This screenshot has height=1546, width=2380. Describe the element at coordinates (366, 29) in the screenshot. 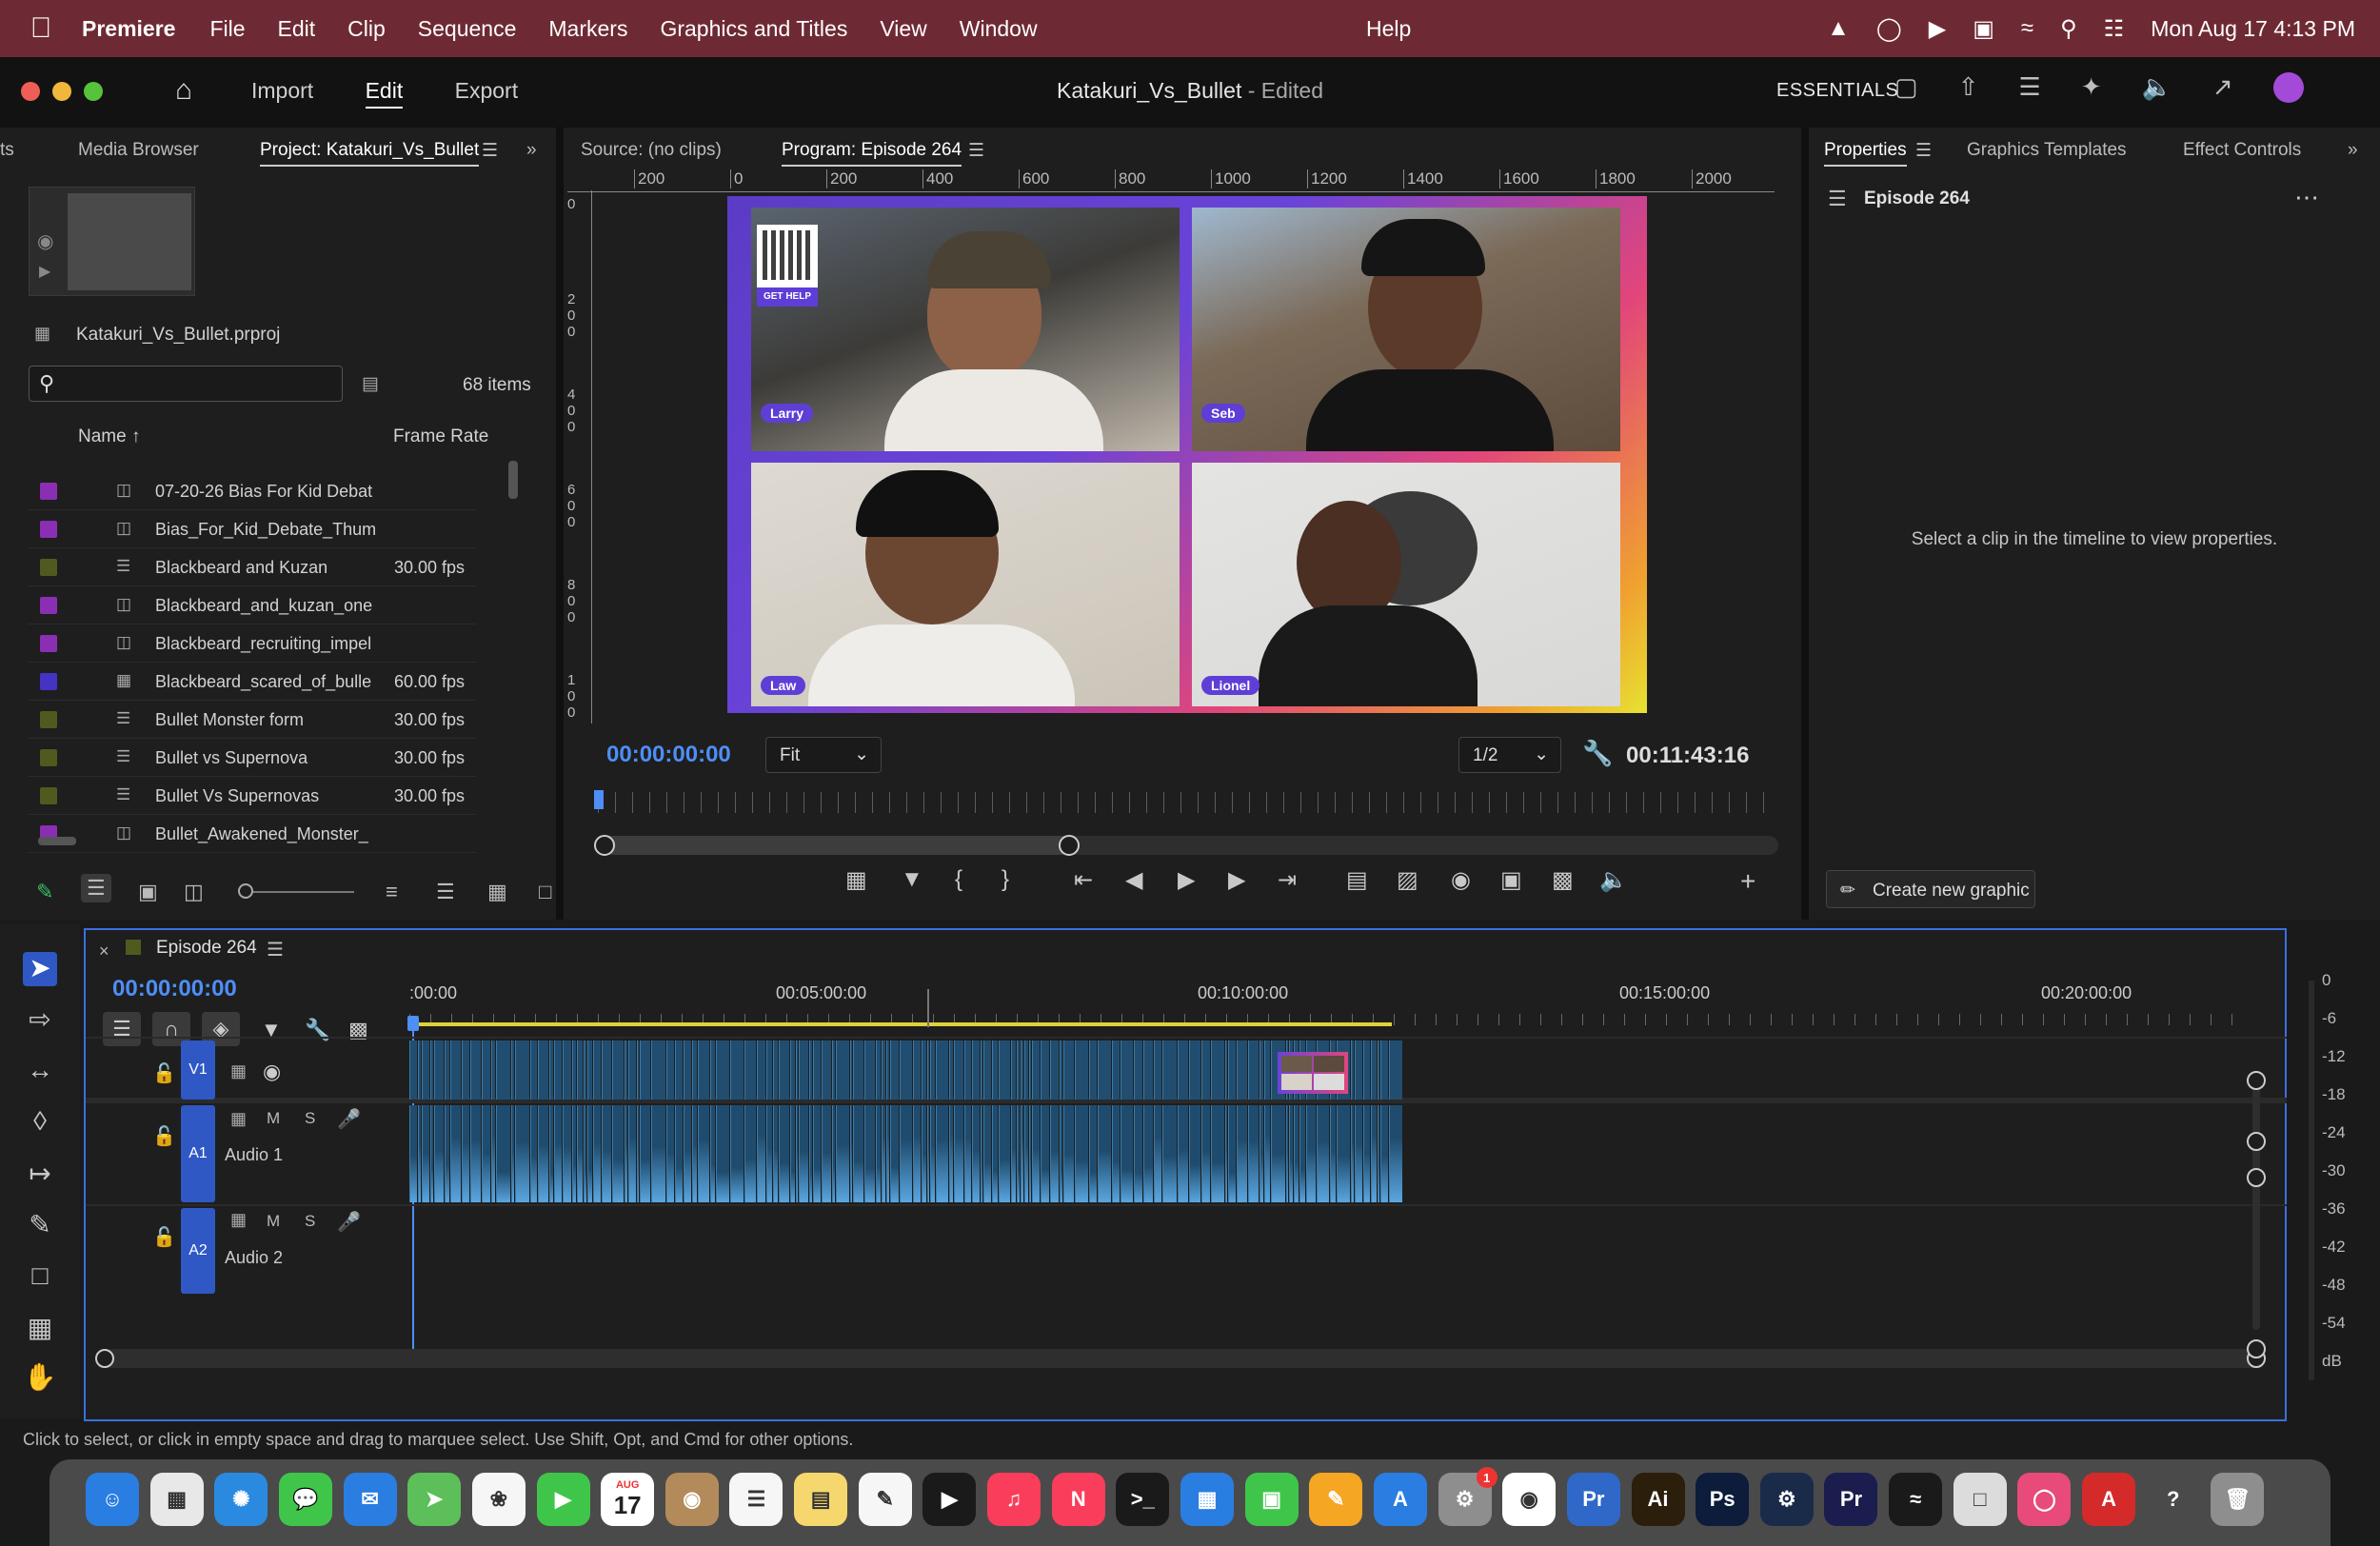

I see `menu-clip: Clip` at that location.